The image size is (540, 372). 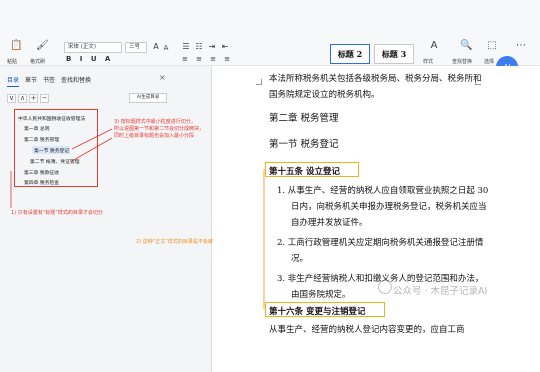 What do you see at coordinates (434, 46) in the screenshot?
I see `styles-icon: A` at bounding box center [434, 46].